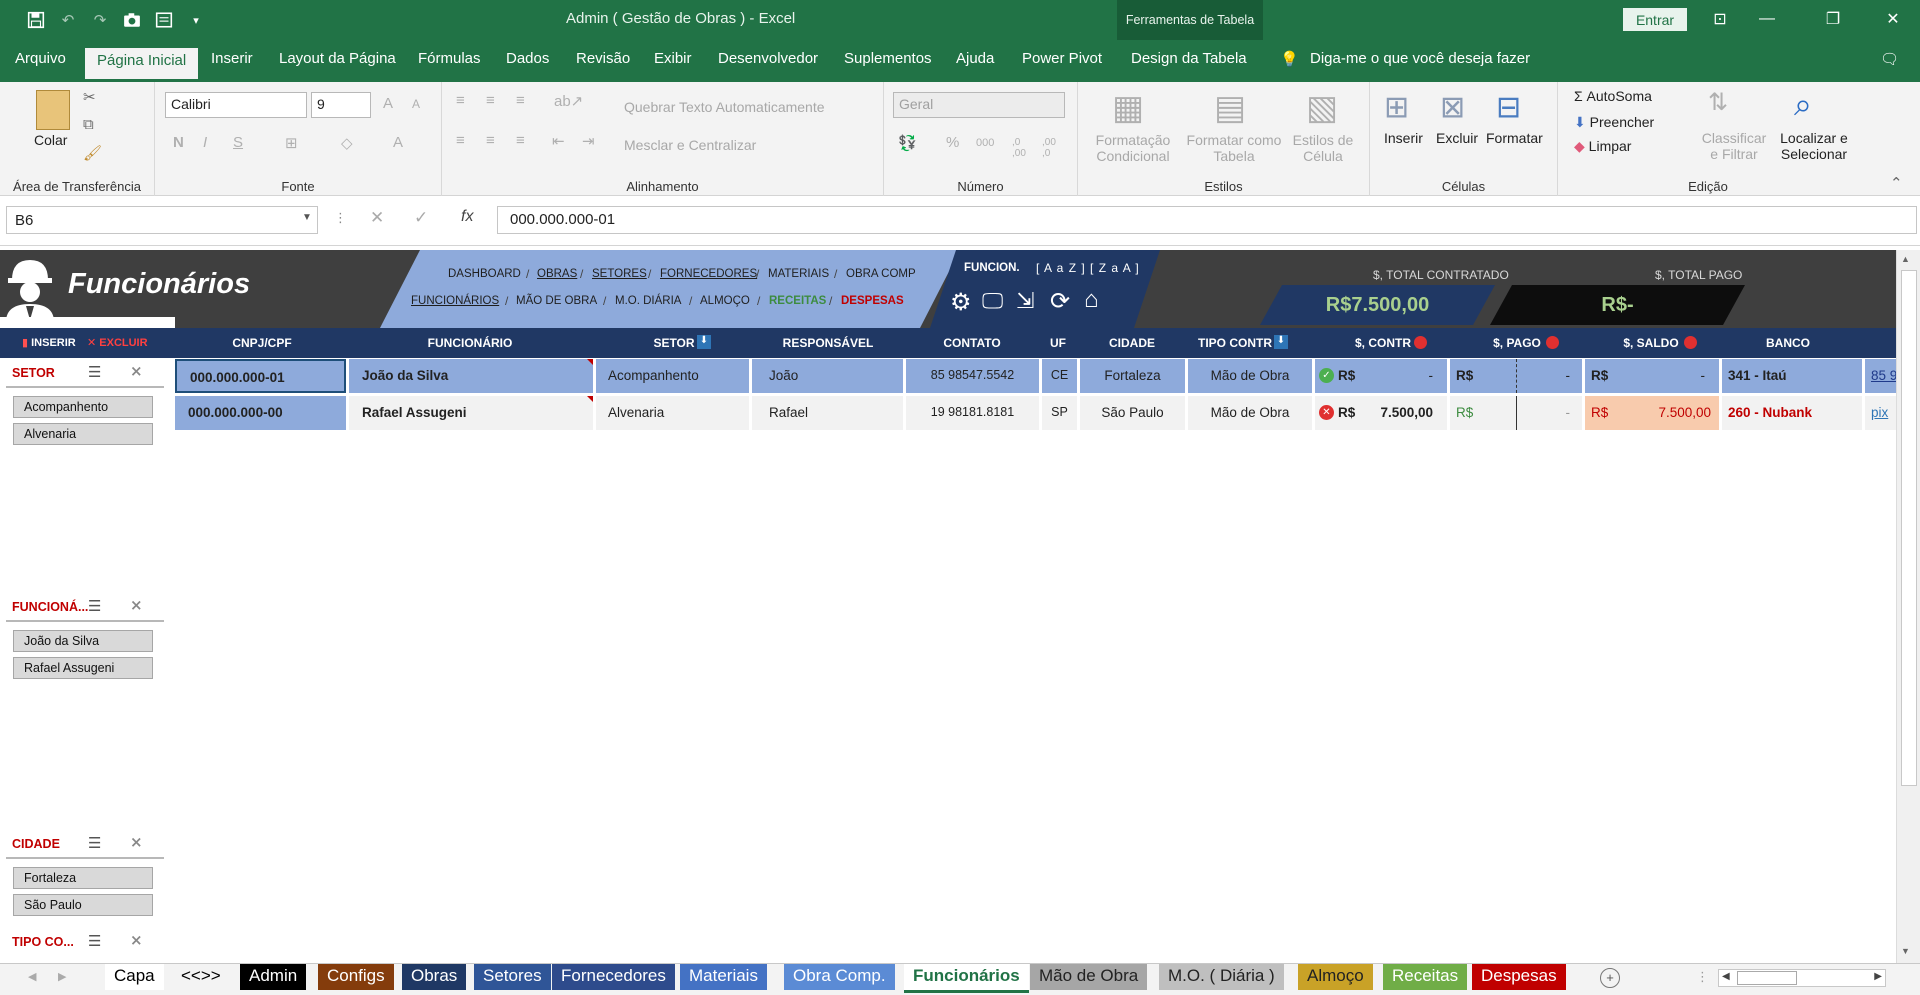 The image size is (1920, 995). I want to click on underline-button: S, so click(238, 142).